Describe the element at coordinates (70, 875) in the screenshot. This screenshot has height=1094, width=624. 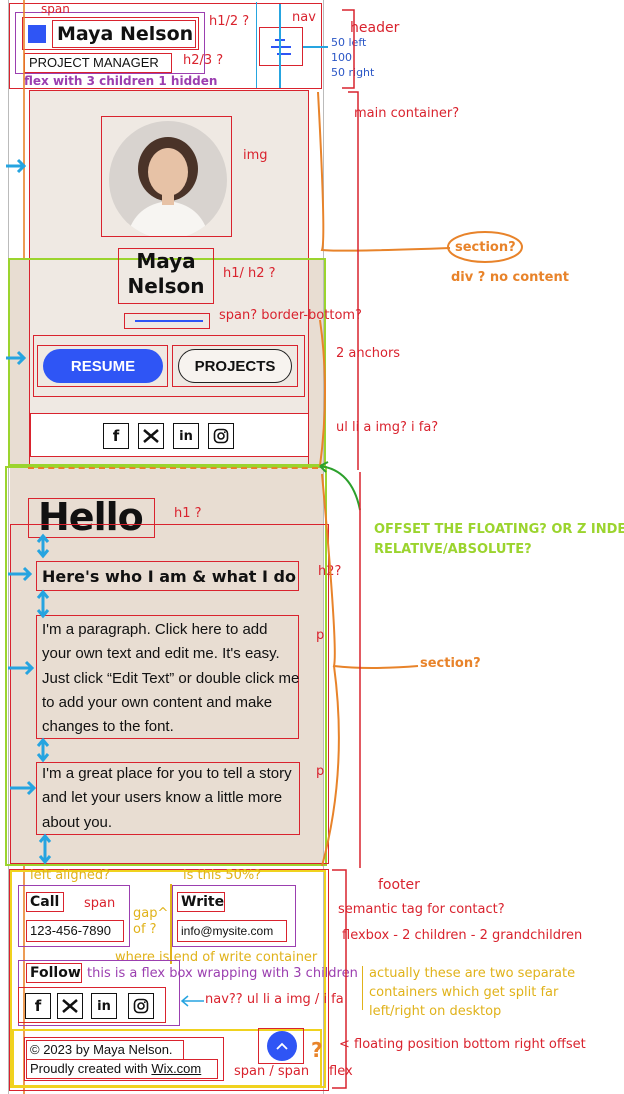
I see `left-aligned-annotation: left aligned?` at that location.